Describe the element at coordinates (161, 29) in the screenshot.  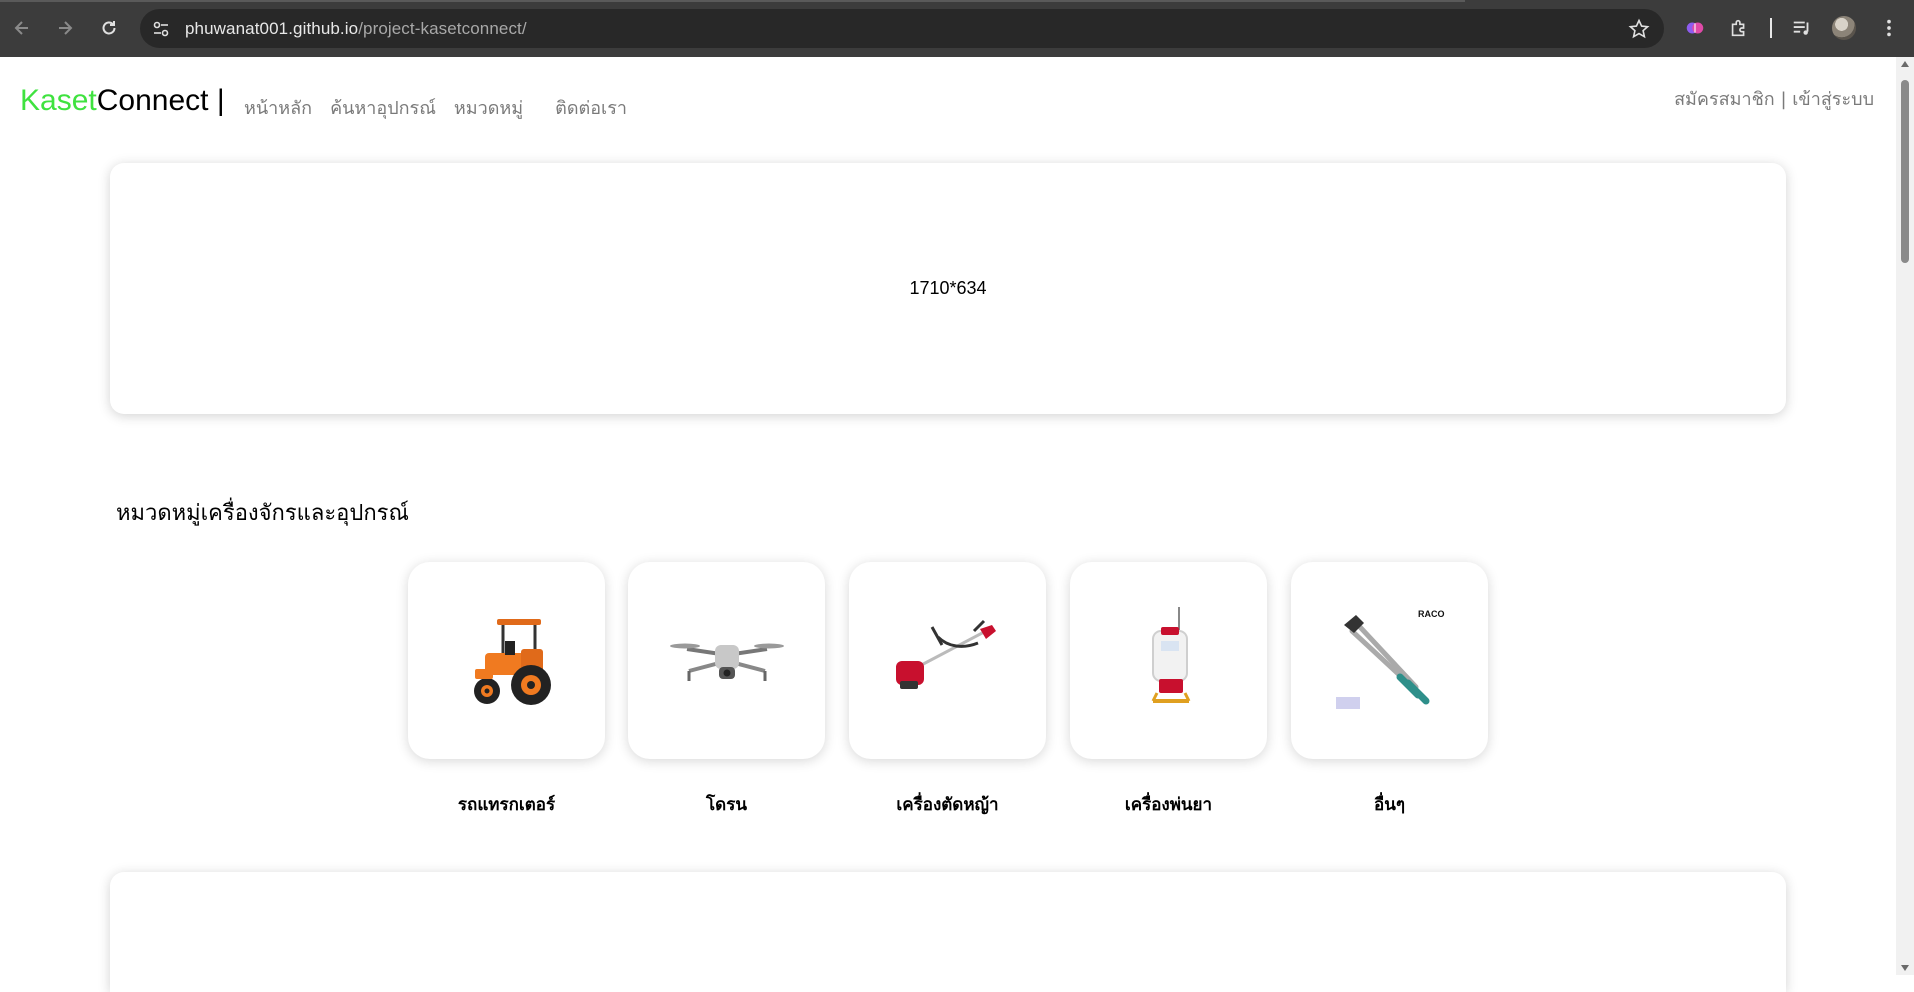
I see `site-settings-icon` at that location.